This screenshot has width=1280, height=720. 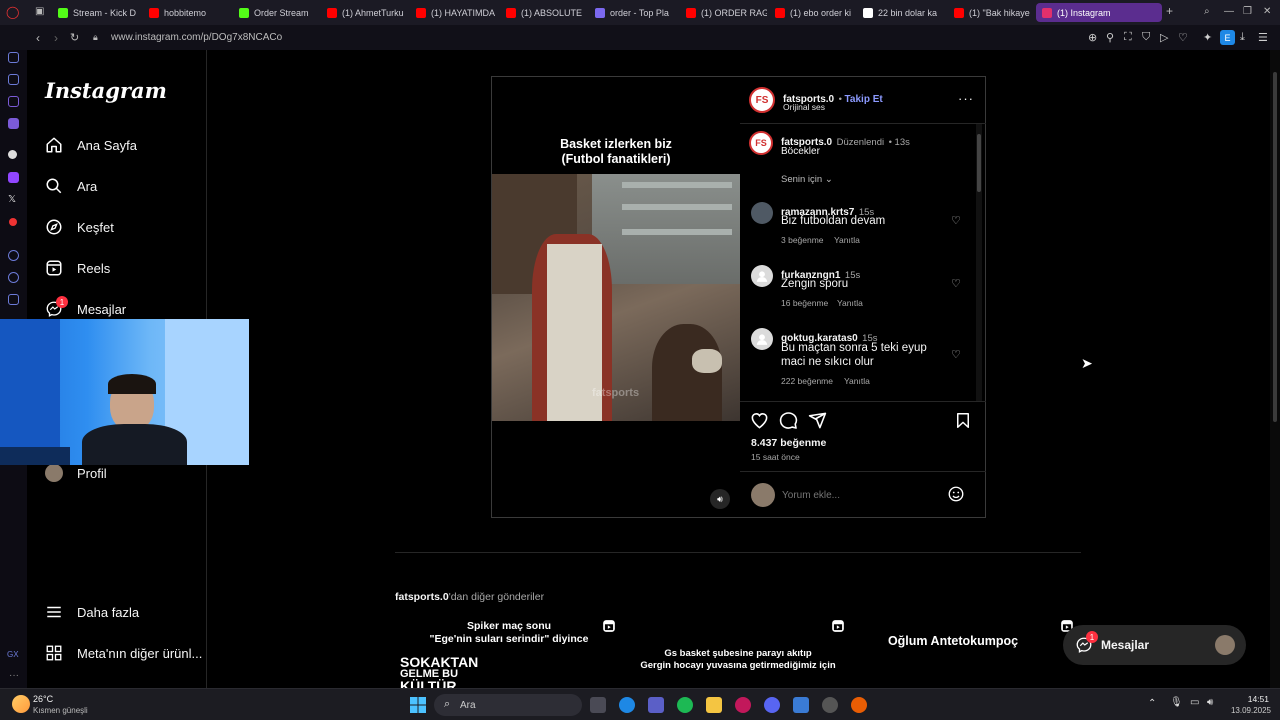 I want to click on nav-profile: Profil, so click(x=76, y=473).